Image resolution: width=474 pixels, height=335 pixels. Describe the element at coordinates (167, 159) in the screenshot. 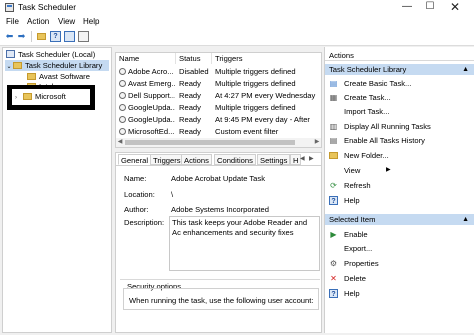

I see `tab-triggers: Triggers` at that location.